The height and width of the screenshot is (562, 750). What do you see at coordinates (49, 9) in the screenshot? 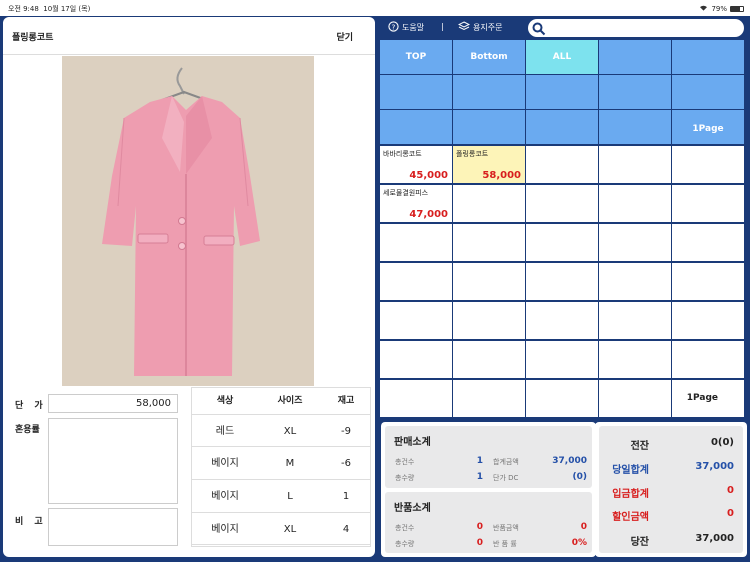
I see `status-time: 오전 9:48 10월 17일 (목)` at bounding box center [49, 9].